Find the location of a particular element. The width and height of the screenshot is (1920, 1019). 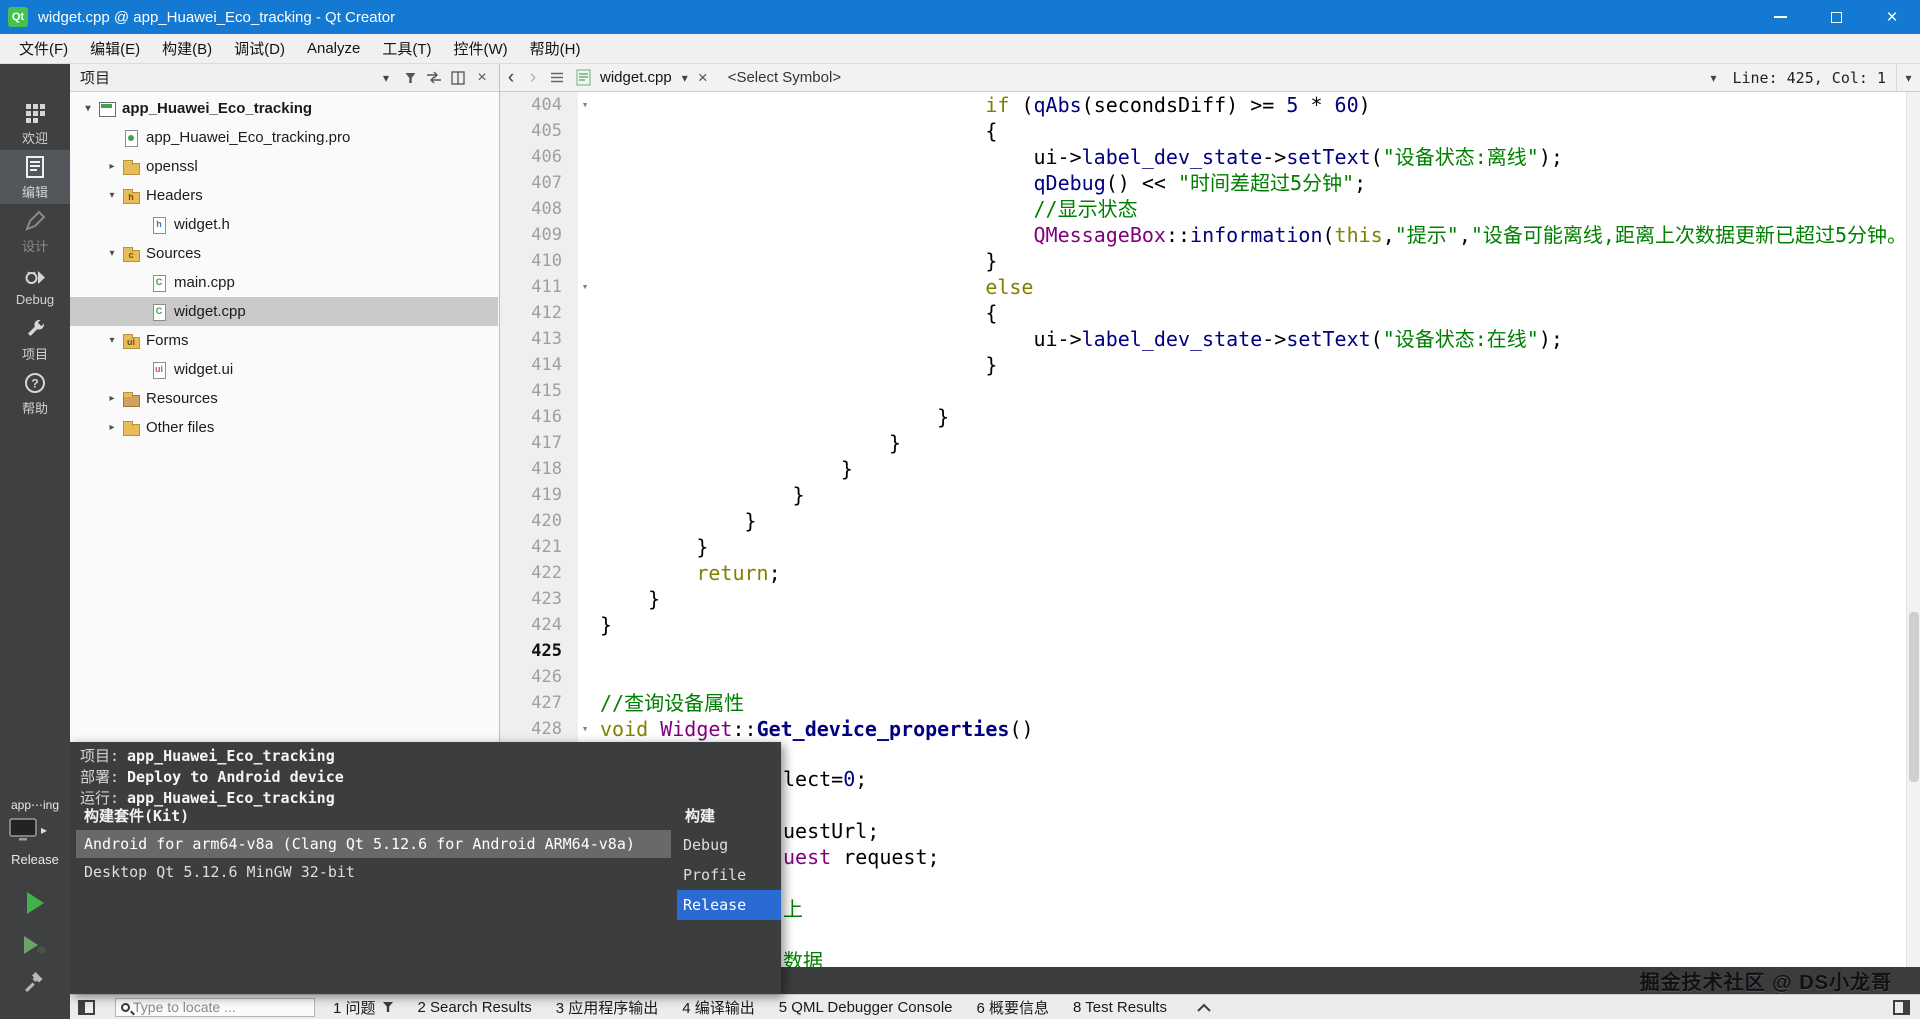

filter-icon is located at coordinates (410, 78).